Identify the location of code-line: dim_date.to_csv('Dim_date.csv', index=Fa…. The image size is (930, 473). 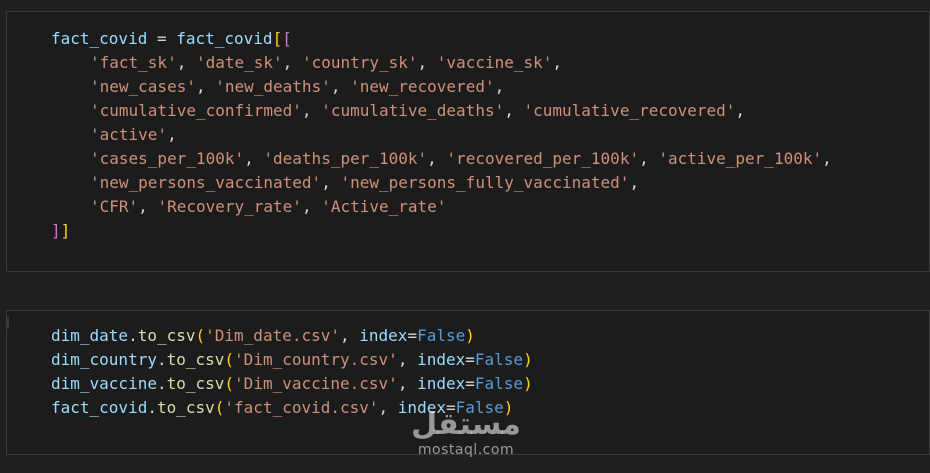
(263, 335).